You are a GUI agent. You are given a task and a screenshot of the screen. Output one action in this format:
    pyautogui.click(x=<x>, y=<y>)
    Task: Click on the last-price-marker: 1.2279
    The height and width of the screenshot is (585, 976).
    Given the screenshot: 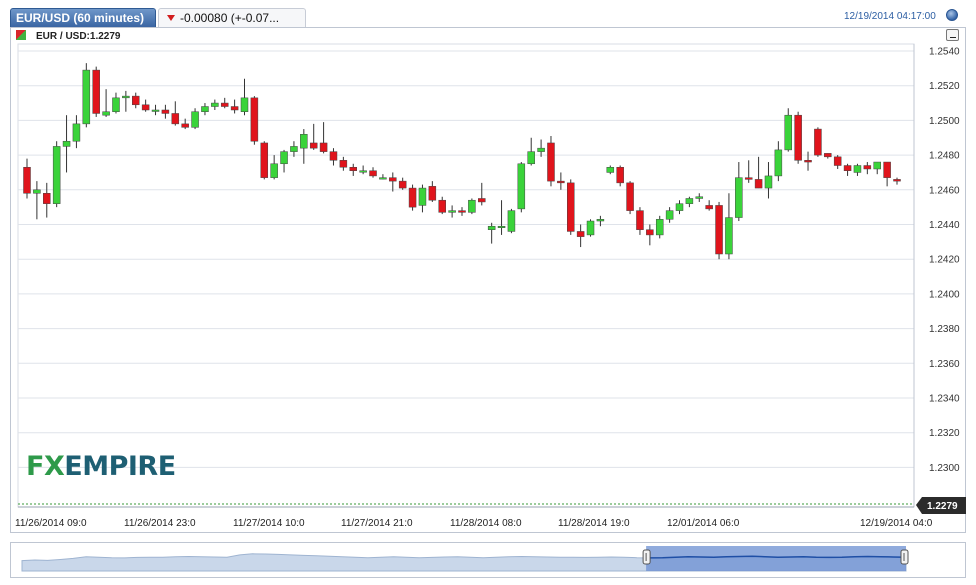 What is the action you would take?
    pyautogui.click(x=941, y=505)
    